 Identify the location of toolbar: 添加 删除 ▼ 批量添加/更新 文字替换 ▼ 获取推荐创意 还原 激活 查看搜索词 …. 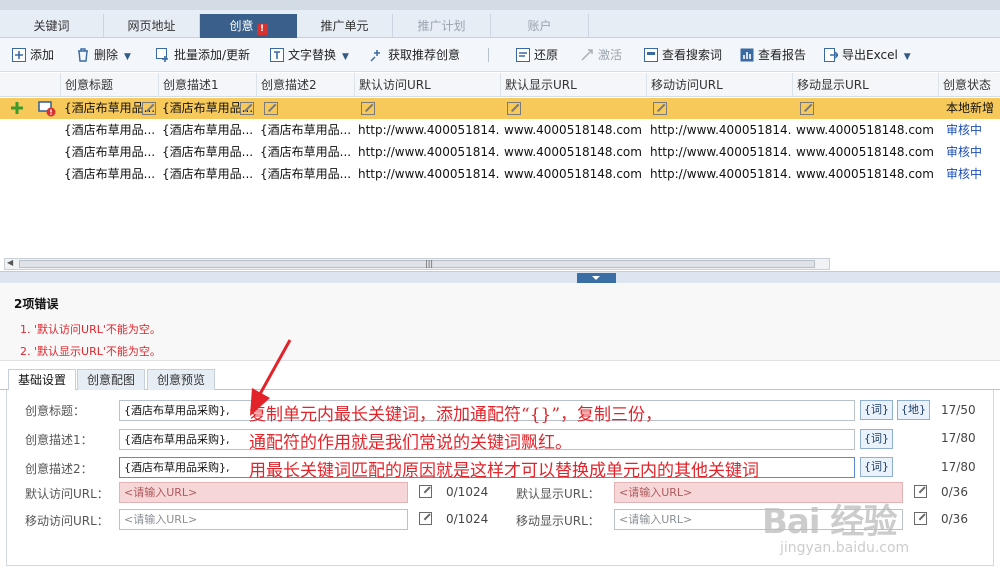
(500, 55).